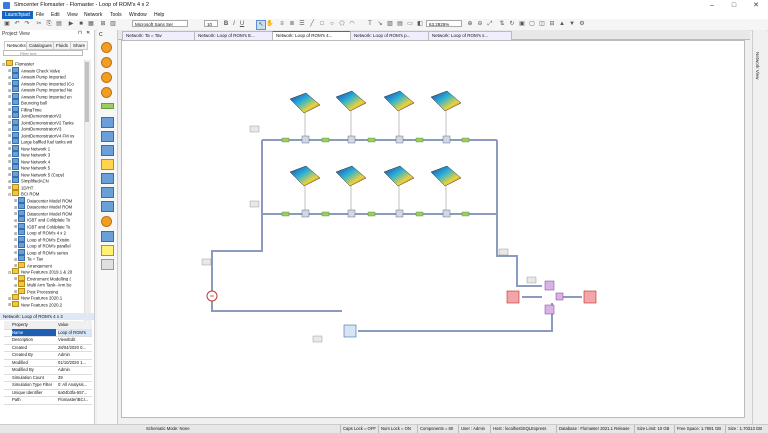 The image size is (768, 433). I want to click on run-icon: ▶, so click(71, 24).